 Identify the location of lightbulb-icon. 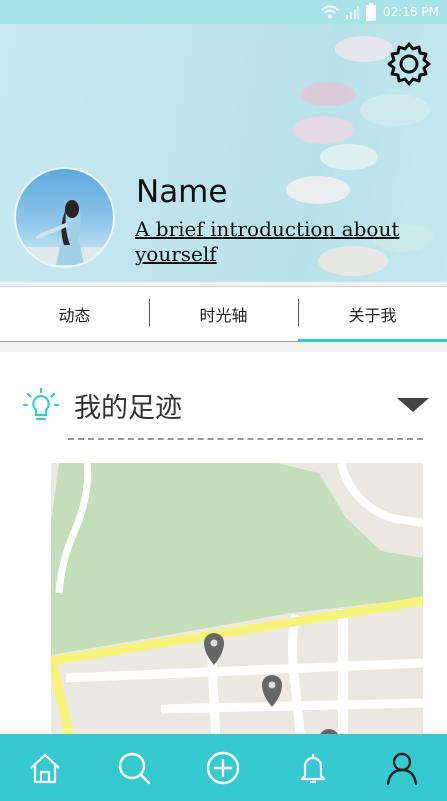
(41, 403).